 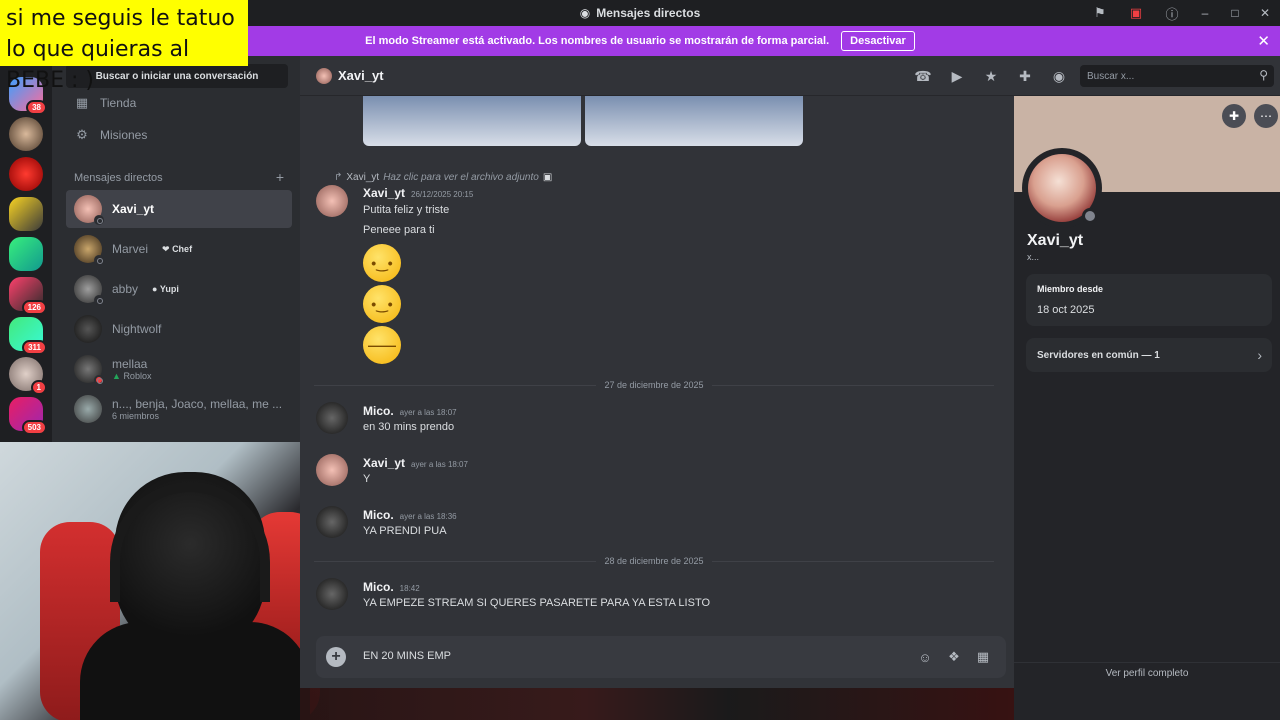 What do you see at coordinates (1265, 13) in the screenshot?
I see `close-window-button: ✕` at bounding box center [1265, 13].